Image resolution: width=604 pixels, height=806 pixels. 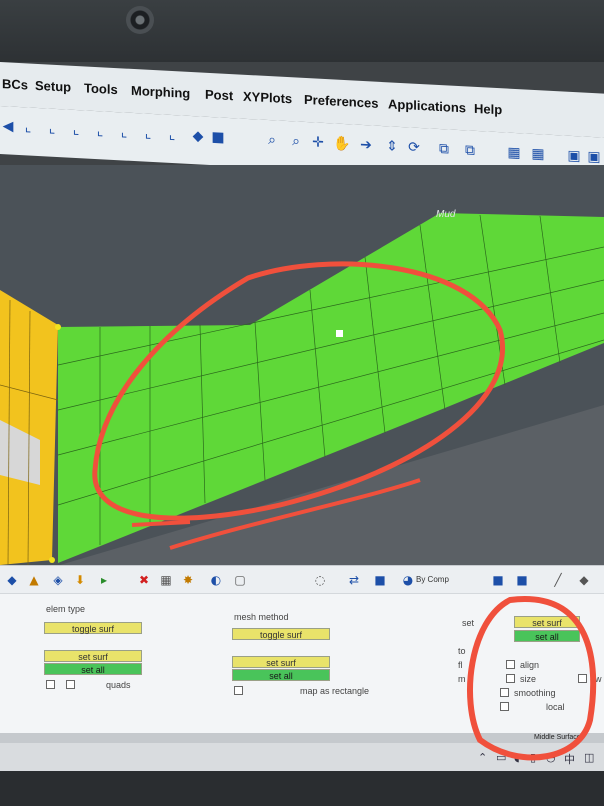 What do you see at coordinates (12, 580) in the screenshot?
I see `component-icon: ◆` at bounding box center [12, 580].